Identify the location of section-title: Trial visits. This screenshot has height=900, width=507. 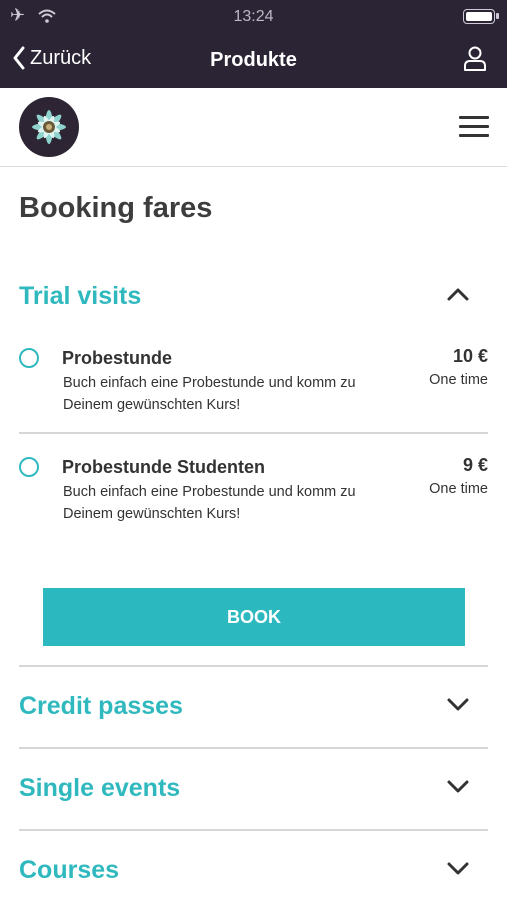
(80, 296).